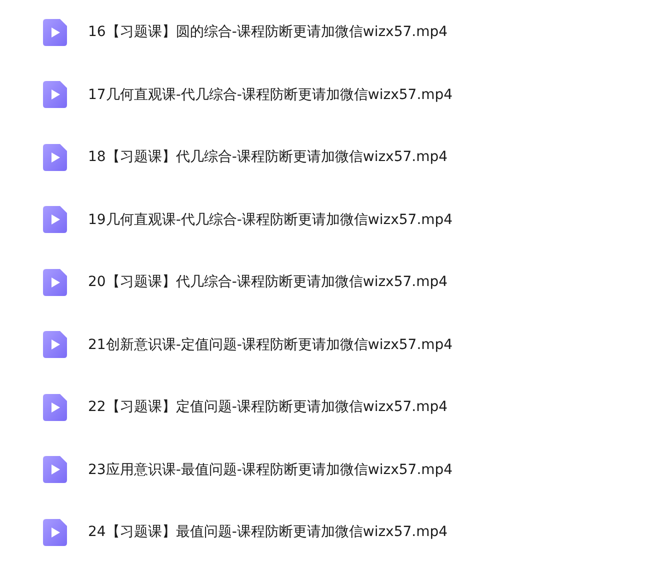 Image resolution: width=670 pixels, height=571 pixels. Describe the element at coordinates (268, 157) in the screenshot. I see `file-name: 18【习题课】代几综合-课程防断更请加微信wizx57.mp4` at that location.